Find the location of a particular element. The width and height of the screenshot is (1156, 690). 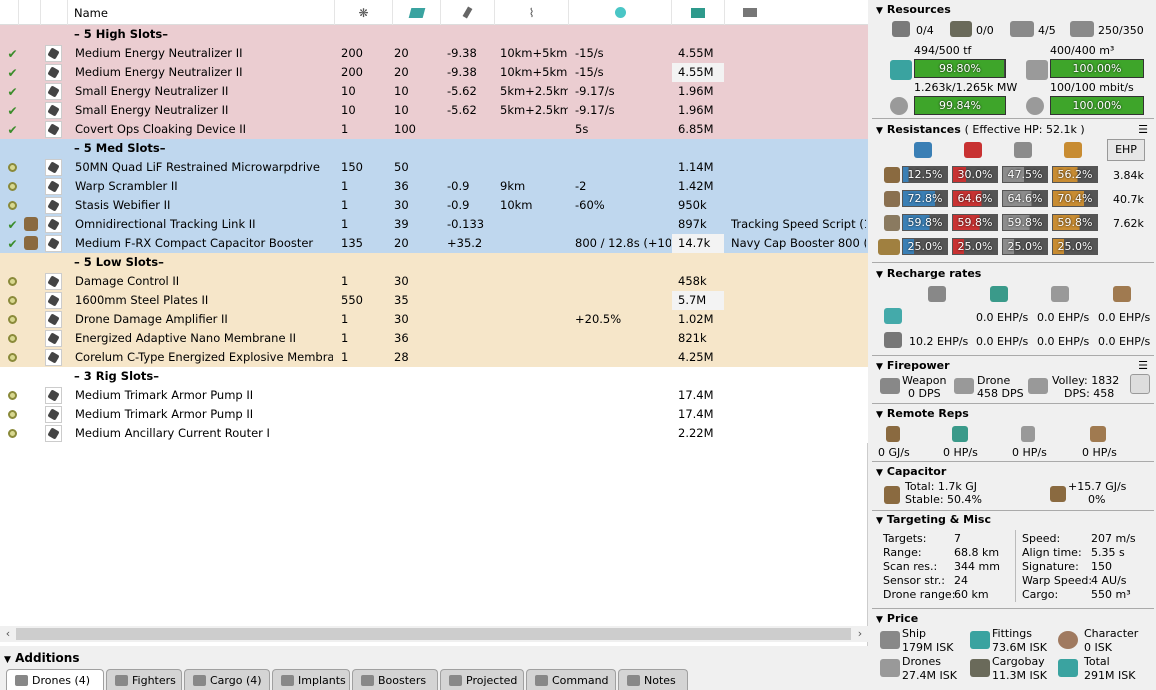

online-icon is located at coordinates (12, 281).